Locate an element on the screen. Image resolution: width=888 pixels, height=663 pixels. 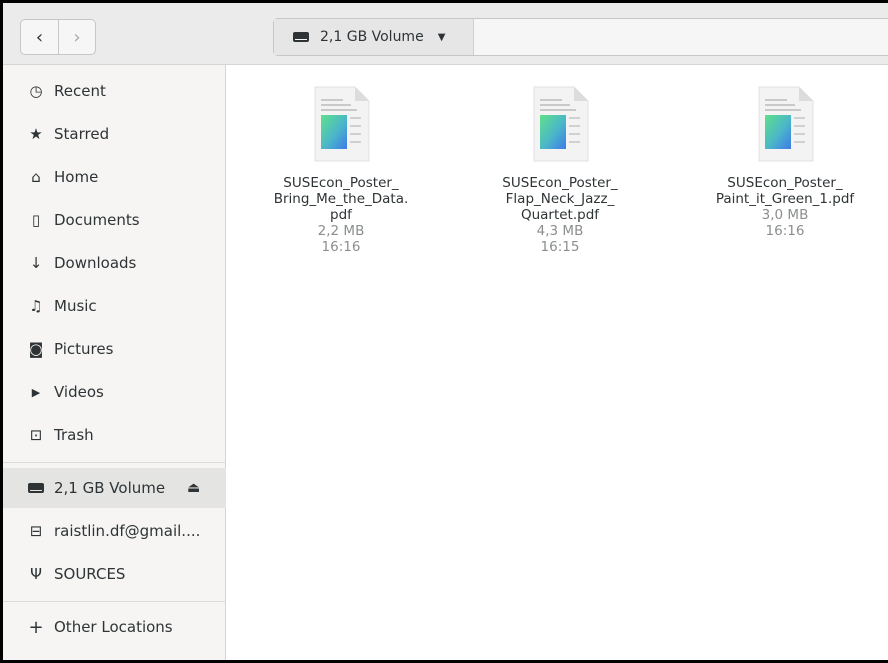
sidebar-item-label: Documents is located at coordinates (97, 220).